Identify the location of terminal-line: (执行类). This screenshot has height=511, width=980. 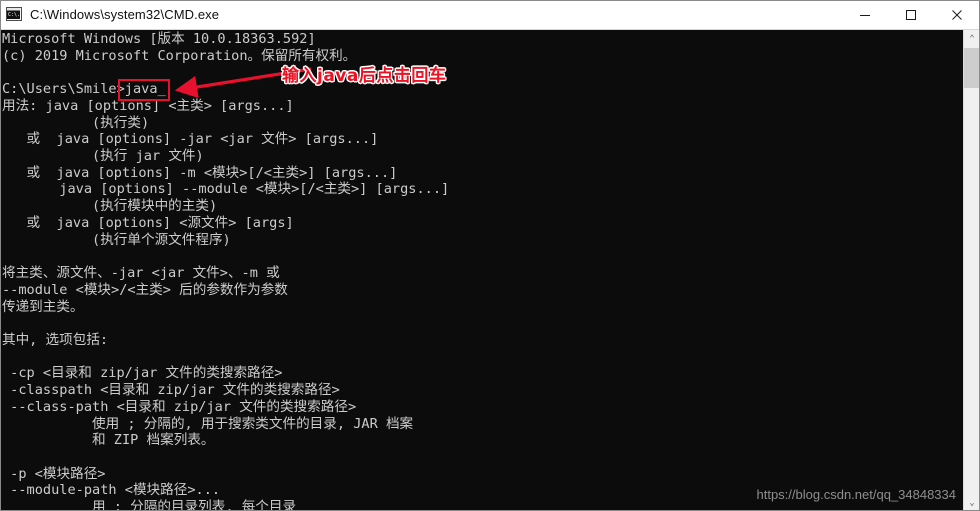
(76, 122).